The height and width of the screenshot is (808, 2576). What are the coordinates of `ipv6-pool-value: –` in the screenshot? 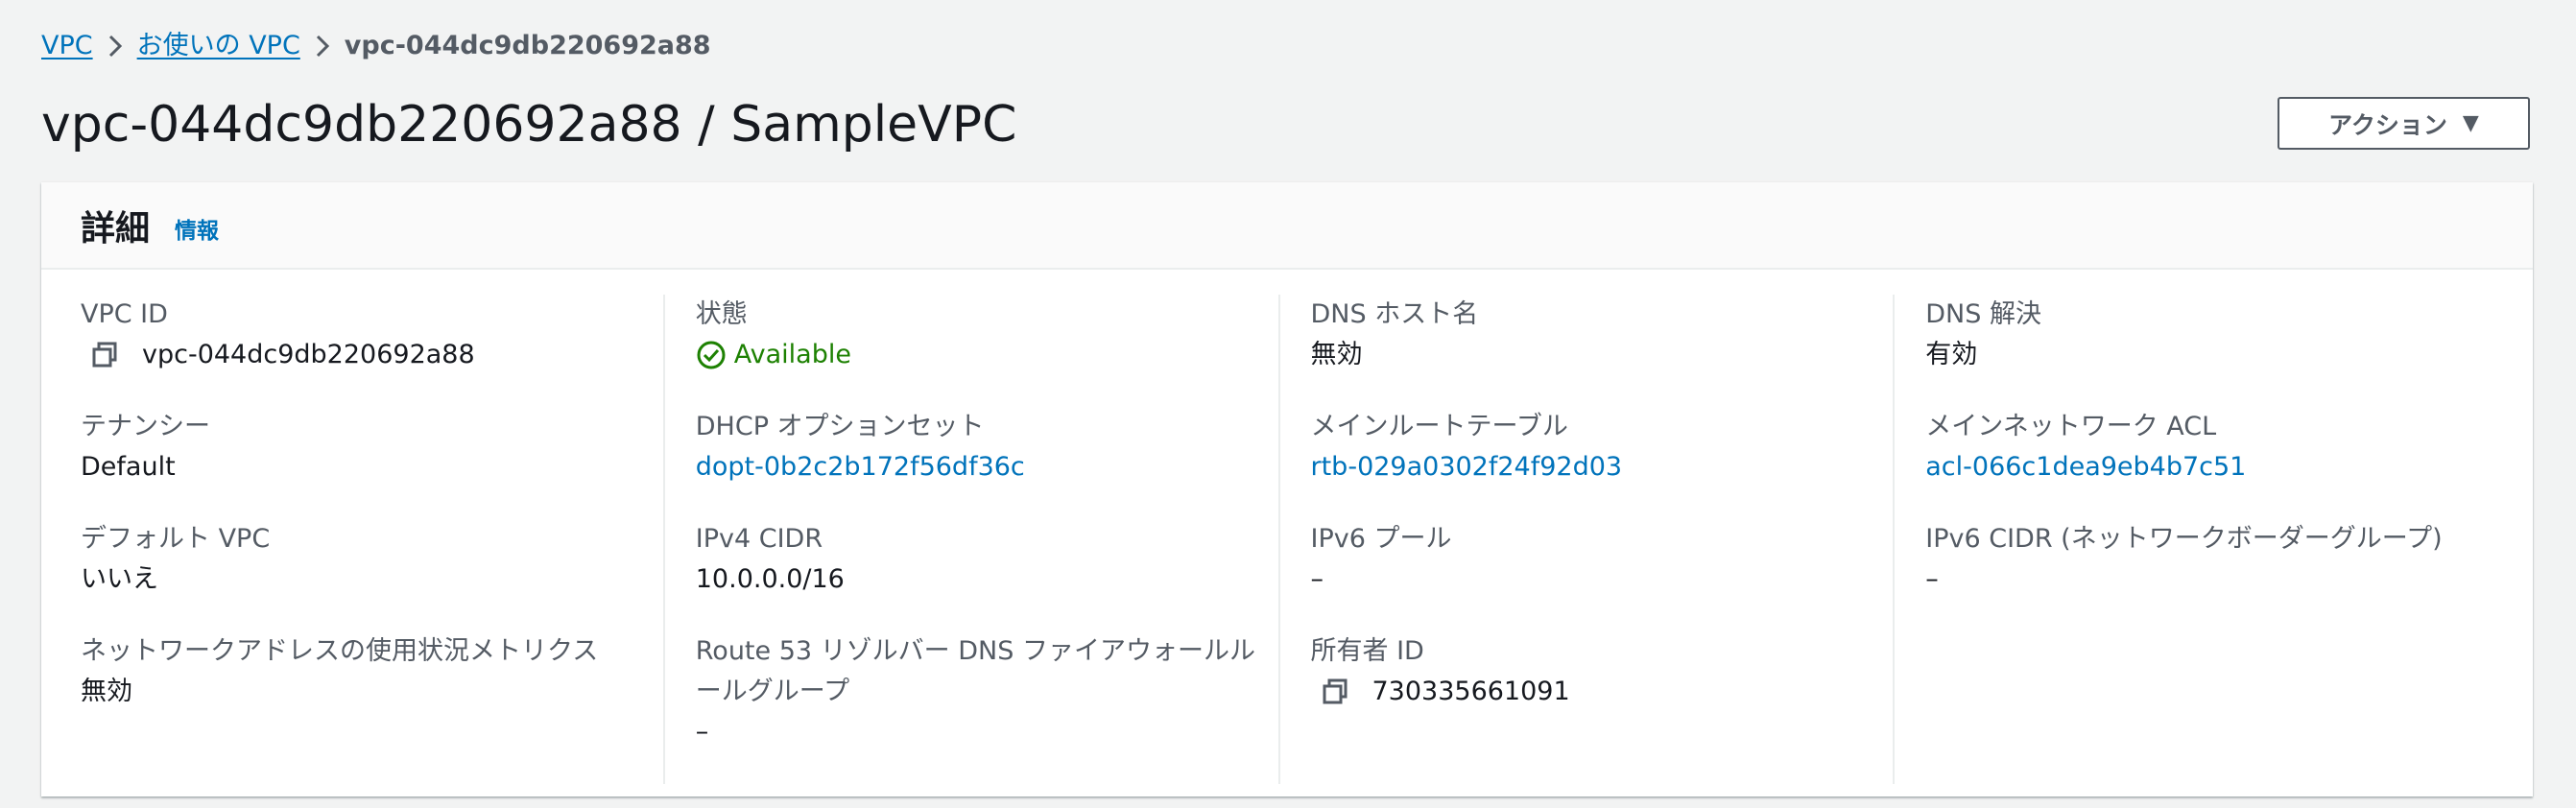 It's located at (1317, 579).